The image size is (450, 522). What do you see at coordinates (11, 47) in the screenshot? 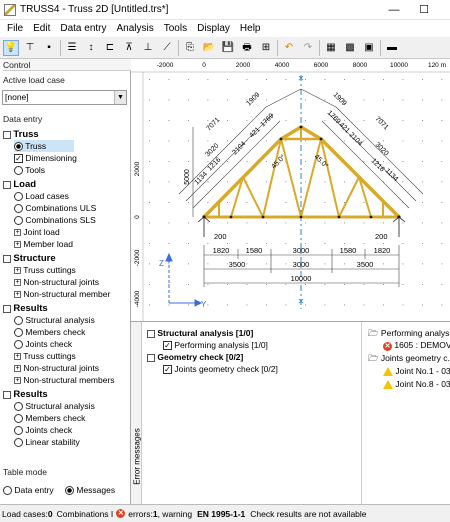
I see `bulb-icon: 💡` at bounding box center [11, 47].